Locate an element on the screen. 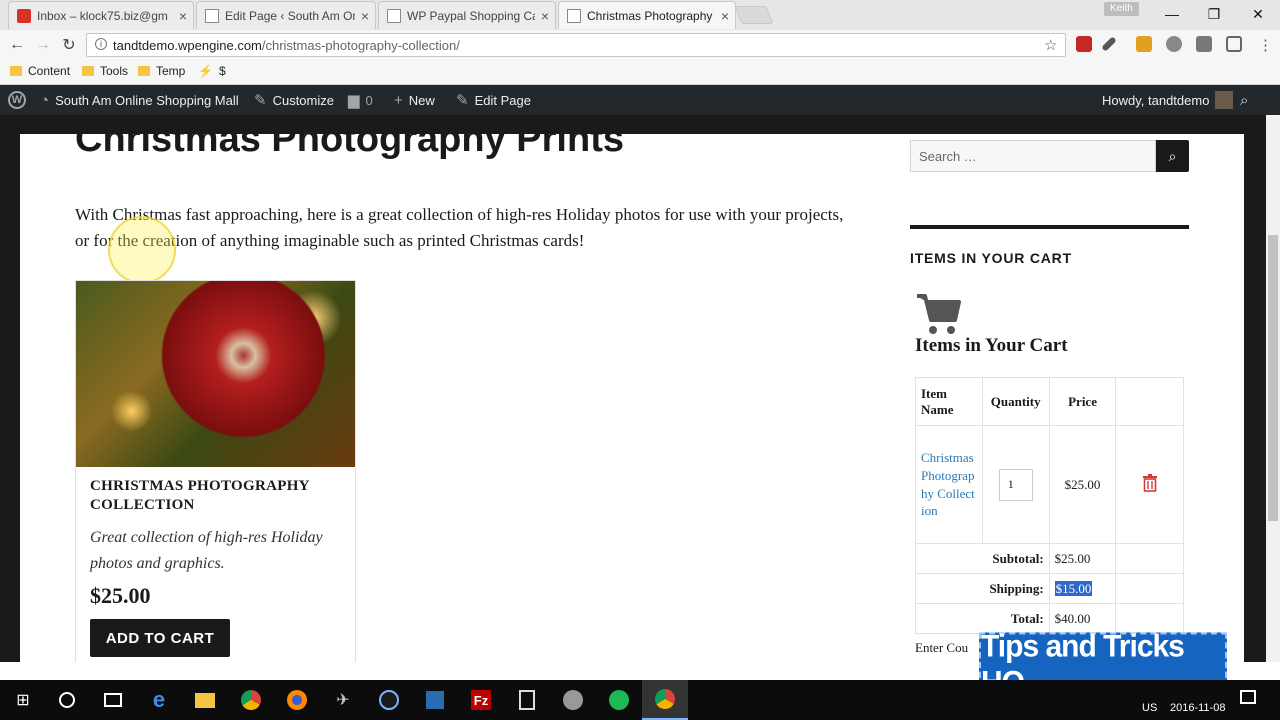  tab-wp-paypal: WP Paypal Shopping Car × is located at coordinates (467, 15).